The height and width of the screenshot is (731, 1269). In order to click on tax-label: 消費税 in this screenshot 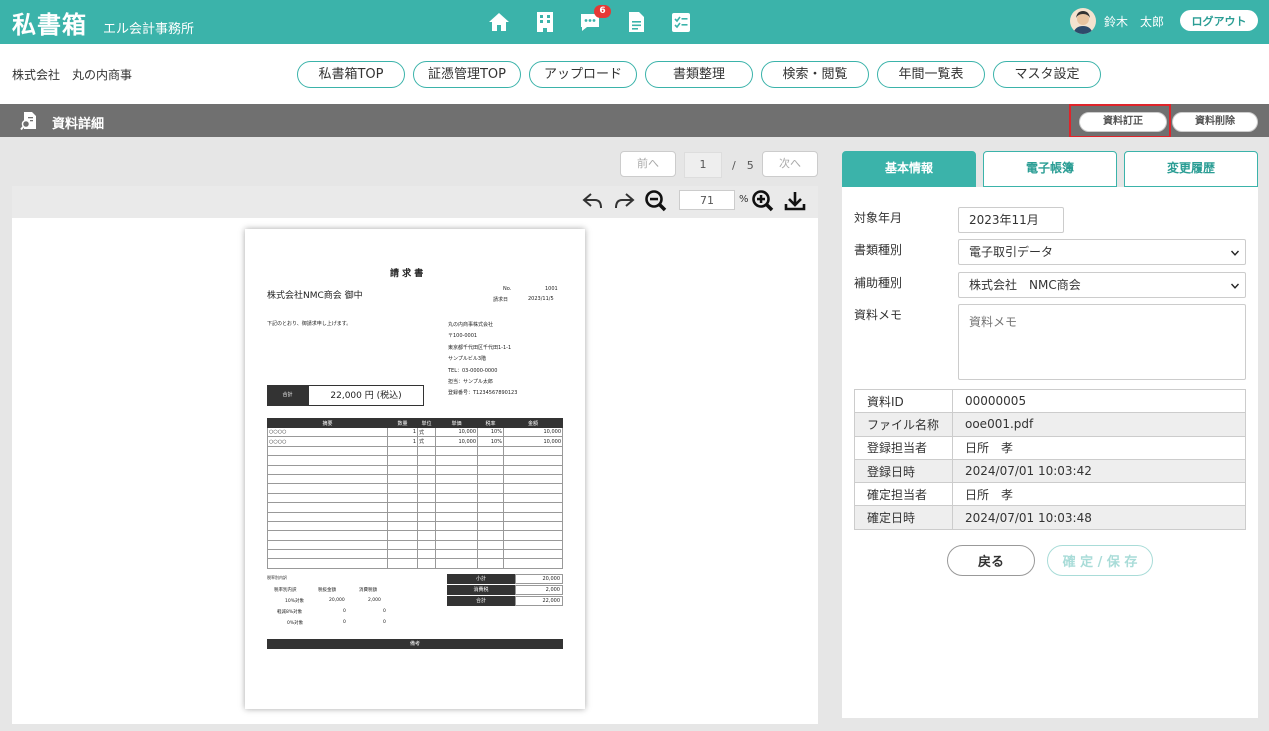, I will do `click(481, 590)`.